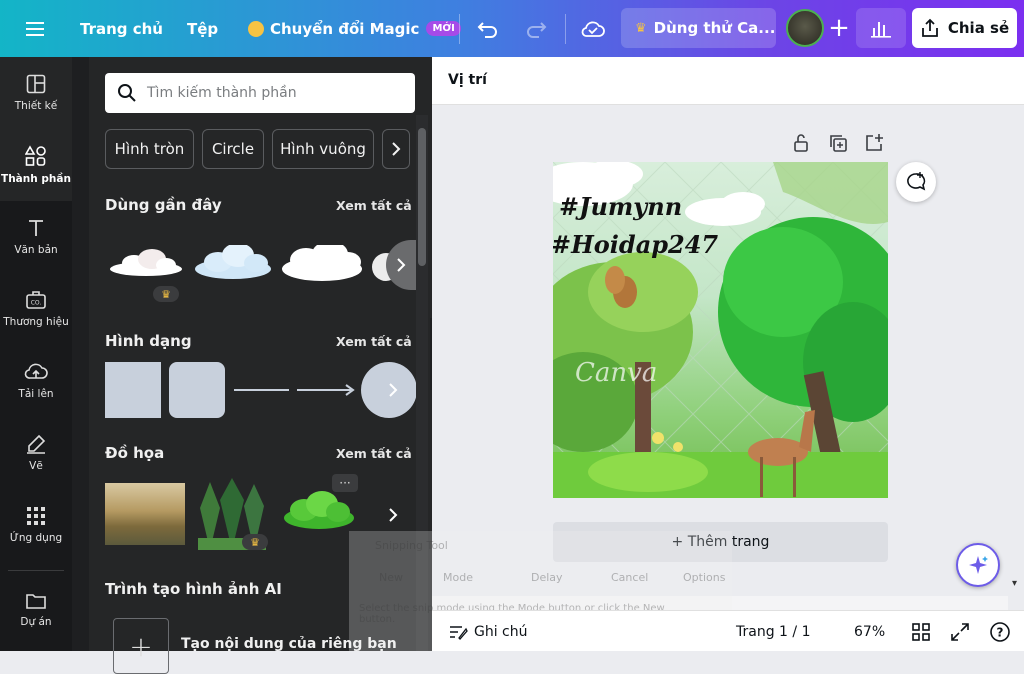 Image resolution: width=1024 pixels, height=674 pixels. Describe the element at coordinates (36, 371) in the screenshot. I see `cloud-upload-icon` at that location.